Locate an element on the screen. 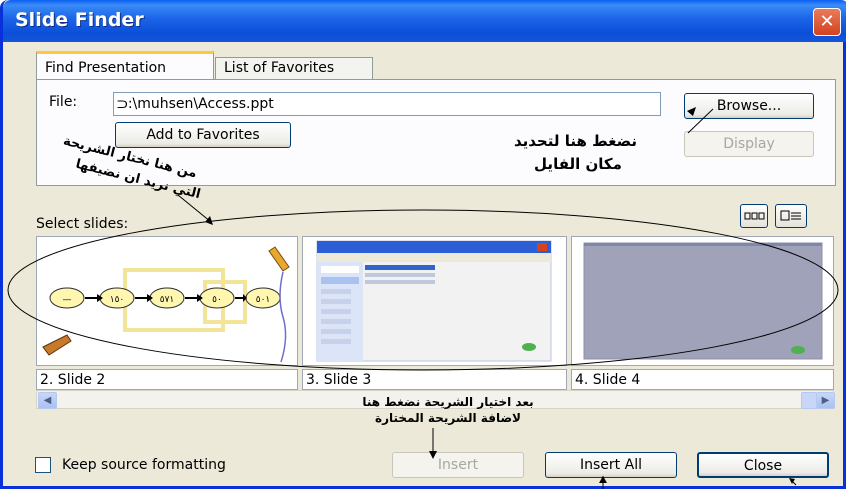 The width and height of the screenshot is (846, 489). browse-arrow-icon is located at coordinates (691, 111).